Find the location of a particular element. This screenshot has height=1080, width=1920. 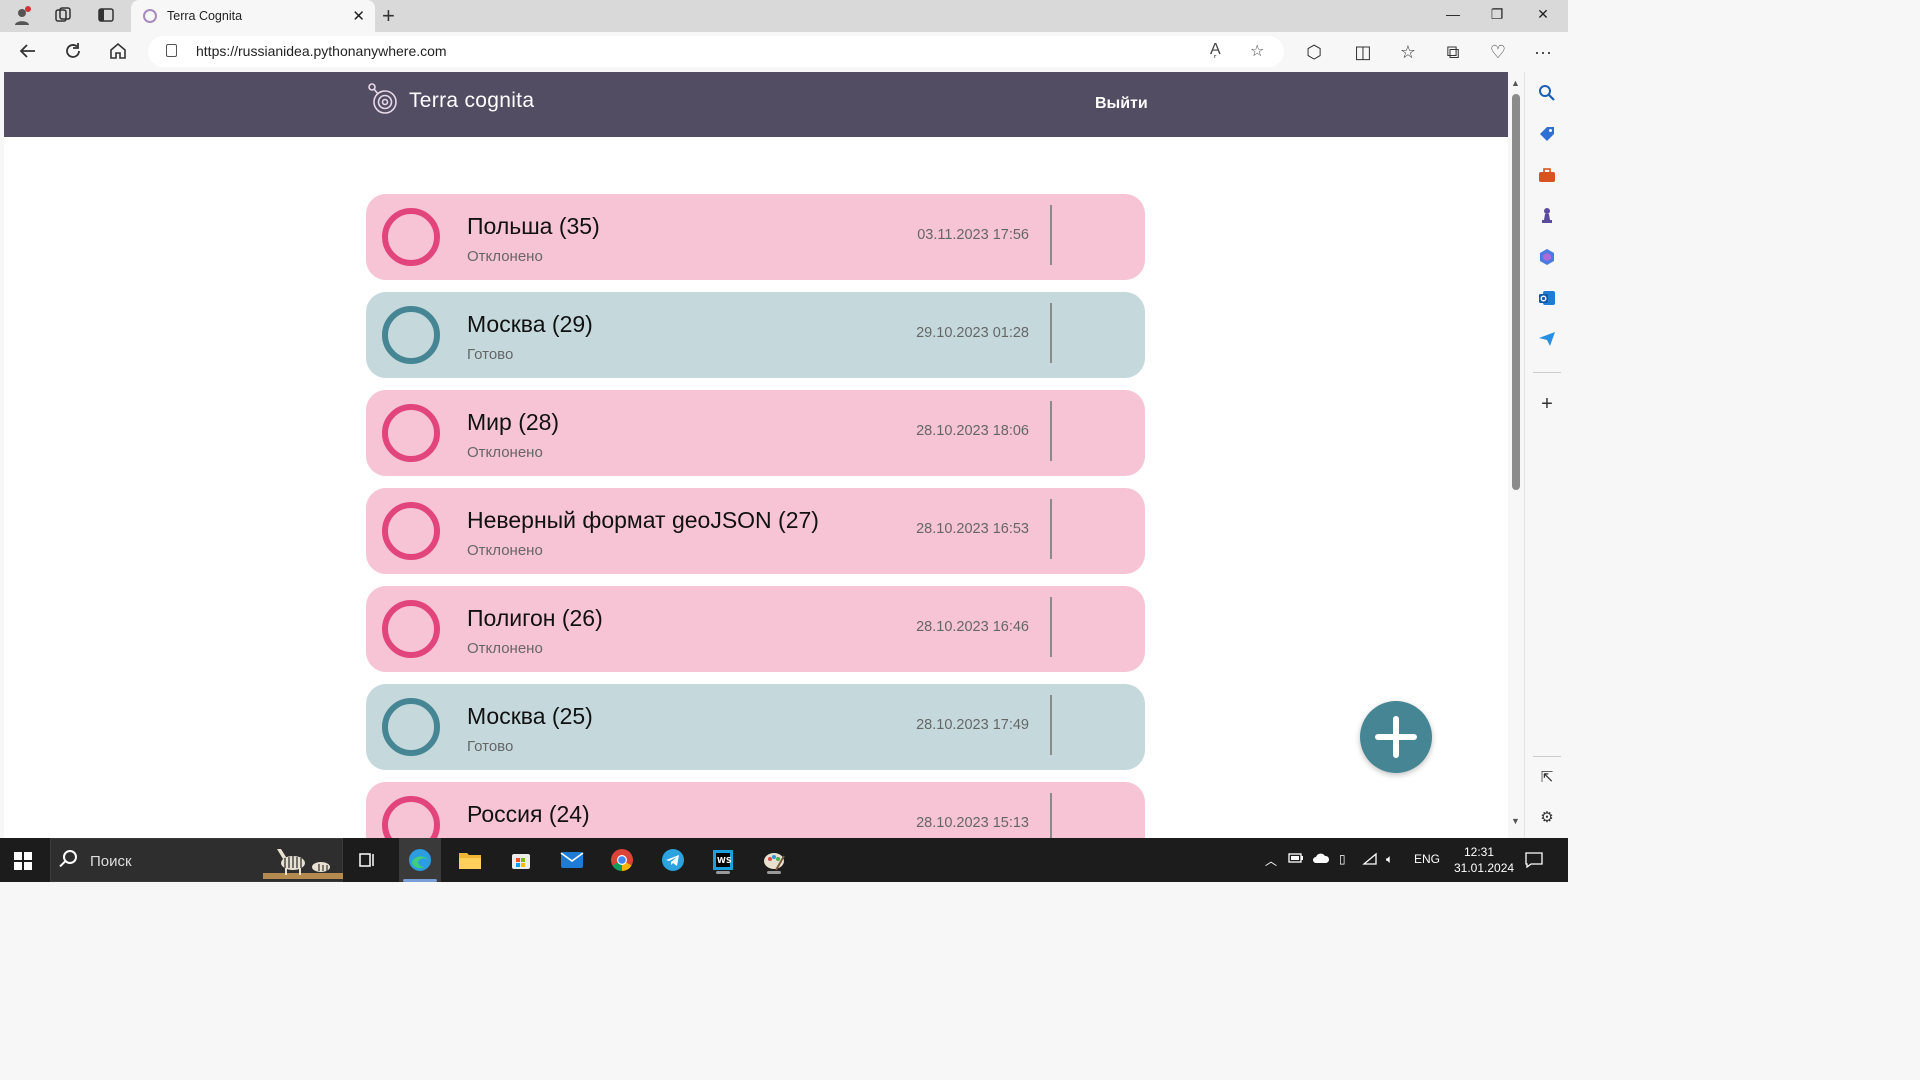

browser-title-bar: Terra Cognita ✕ + — ❐ ✕ is located at coordinates (784, 16).